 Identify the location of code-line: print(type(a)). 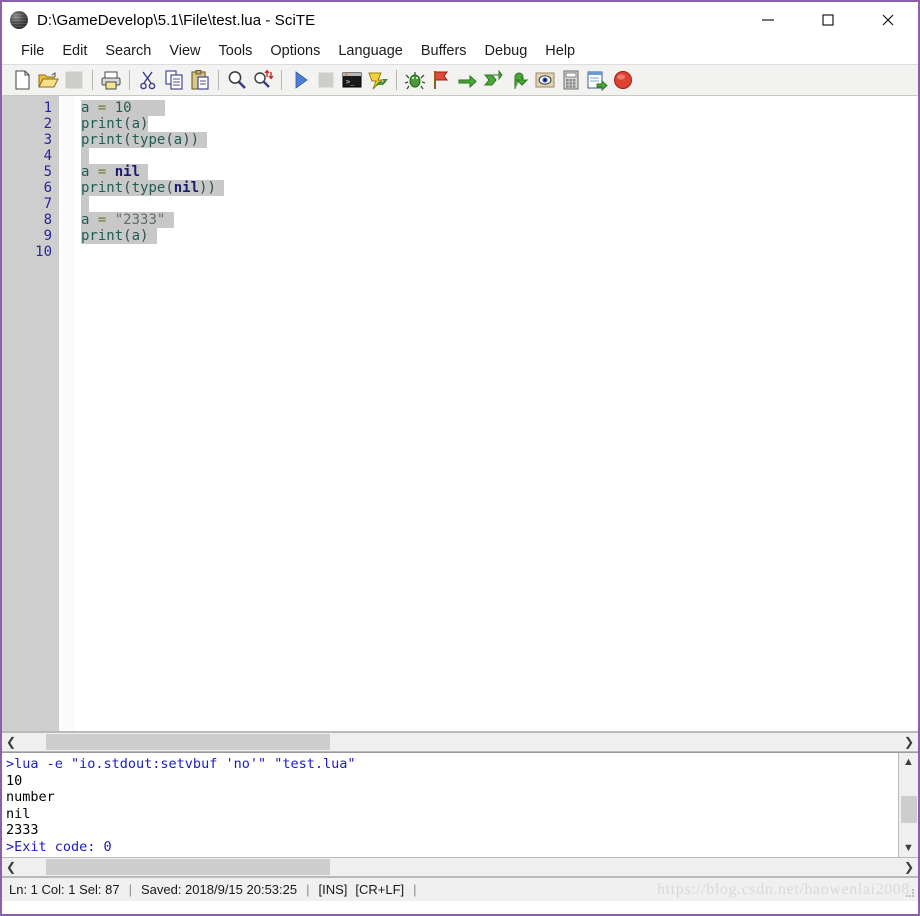
(499, 140).